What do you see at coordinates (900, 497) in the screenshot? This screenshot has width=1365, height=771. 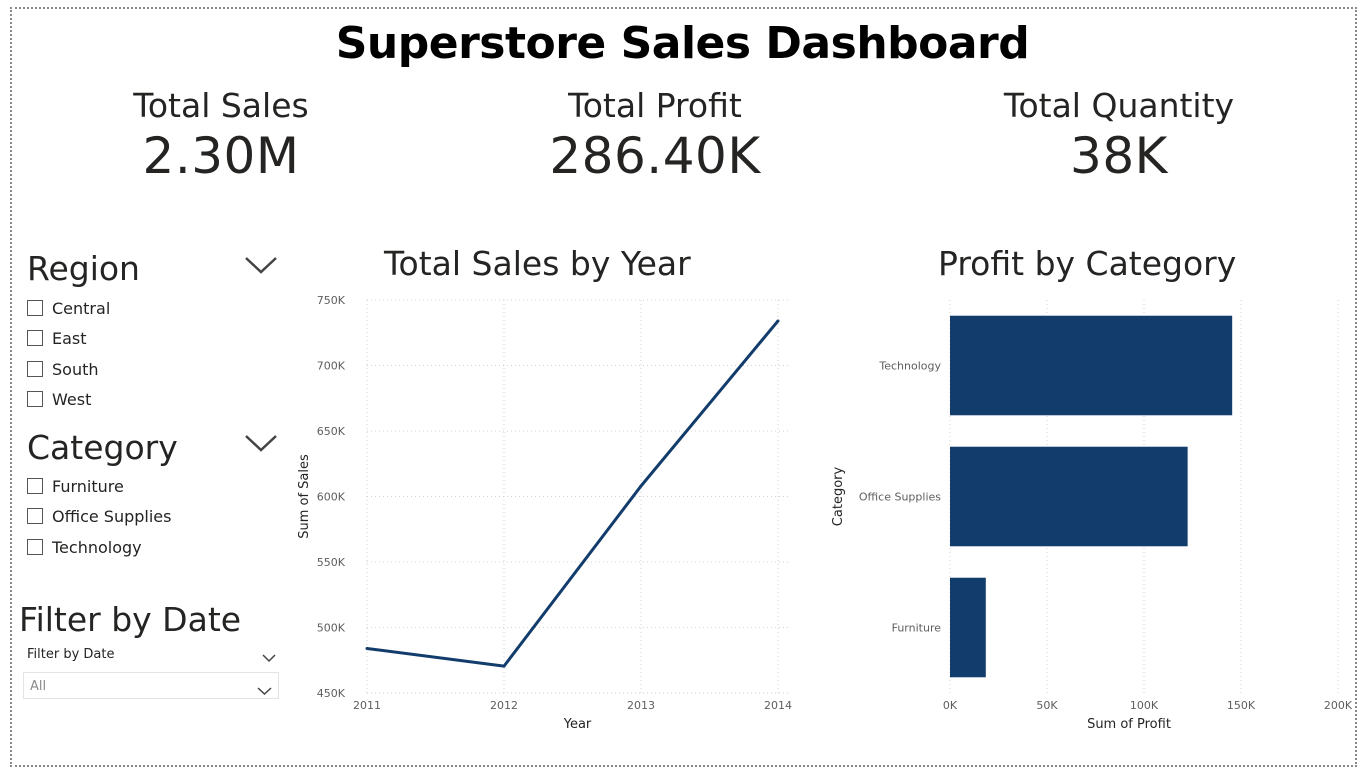 I see `category-label: Office Supplies` at bounding box center [900, 497].